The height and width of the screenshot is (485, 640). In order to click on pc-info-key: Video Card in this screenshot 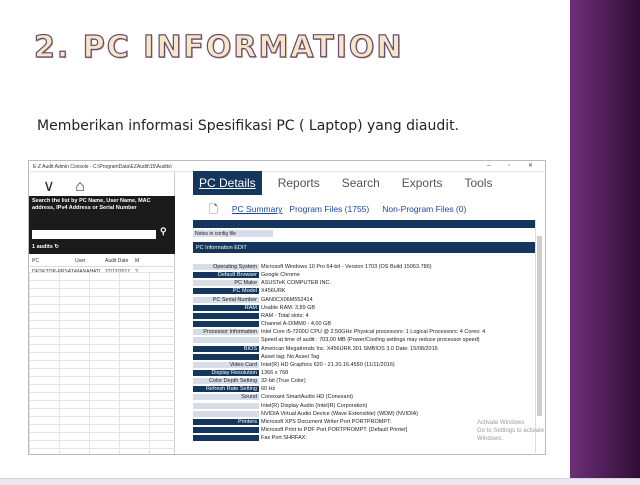, I will do `click(226, 364)`.